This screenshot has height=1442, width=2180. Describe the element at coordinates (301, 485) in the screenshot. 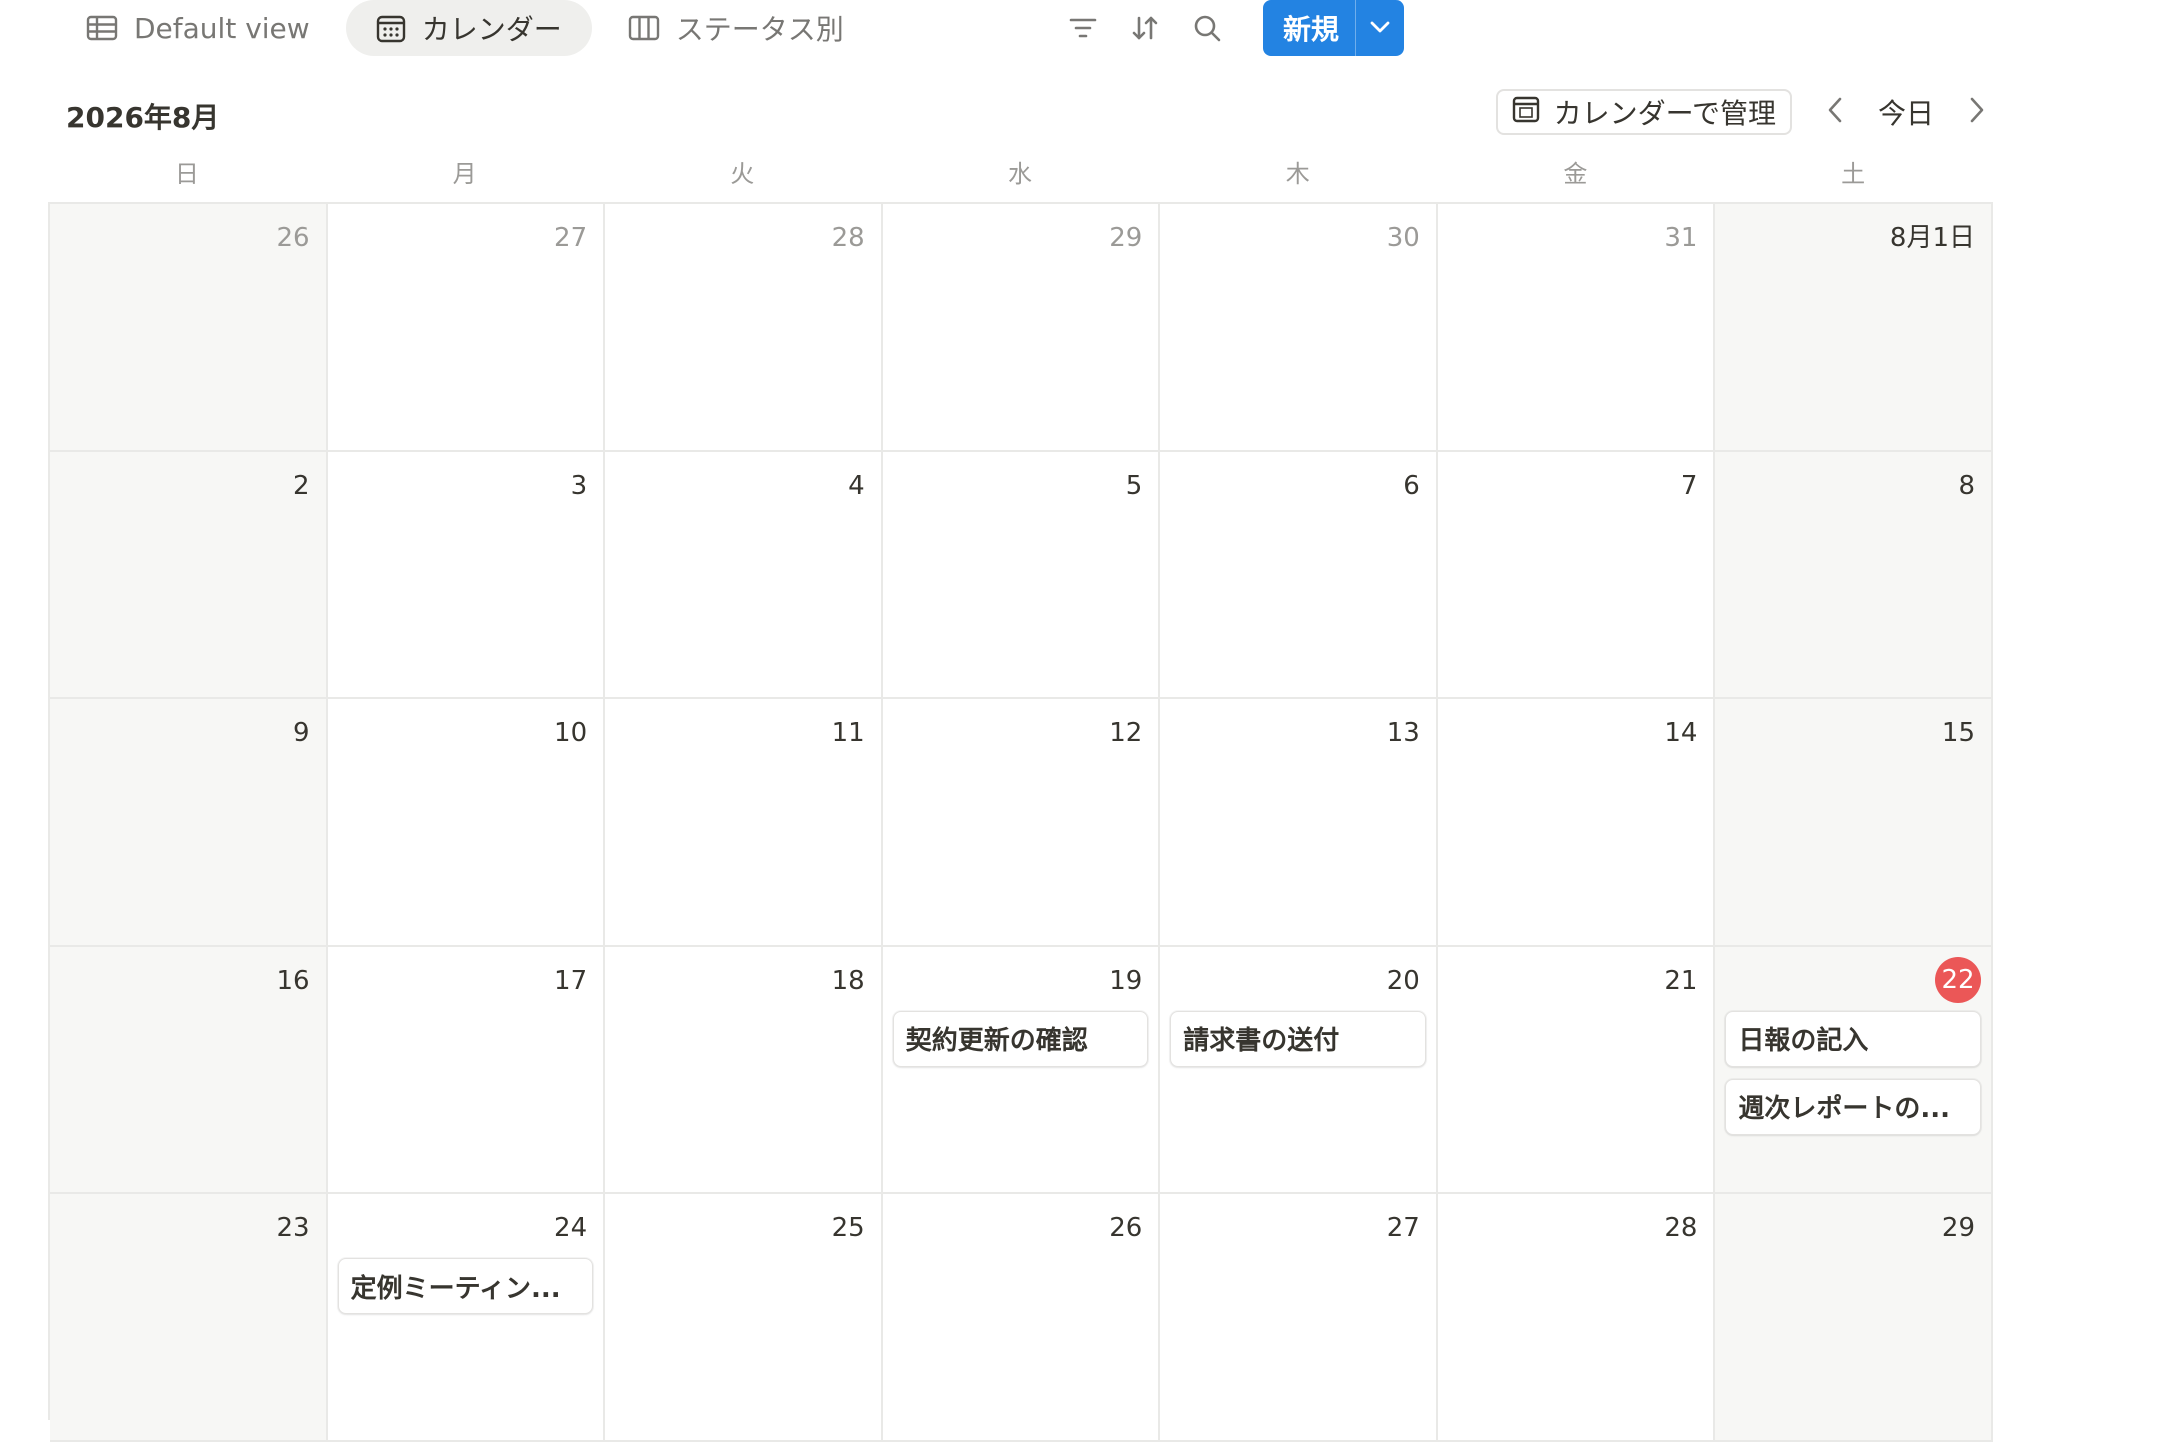

I see `day-number: 2` at that location.